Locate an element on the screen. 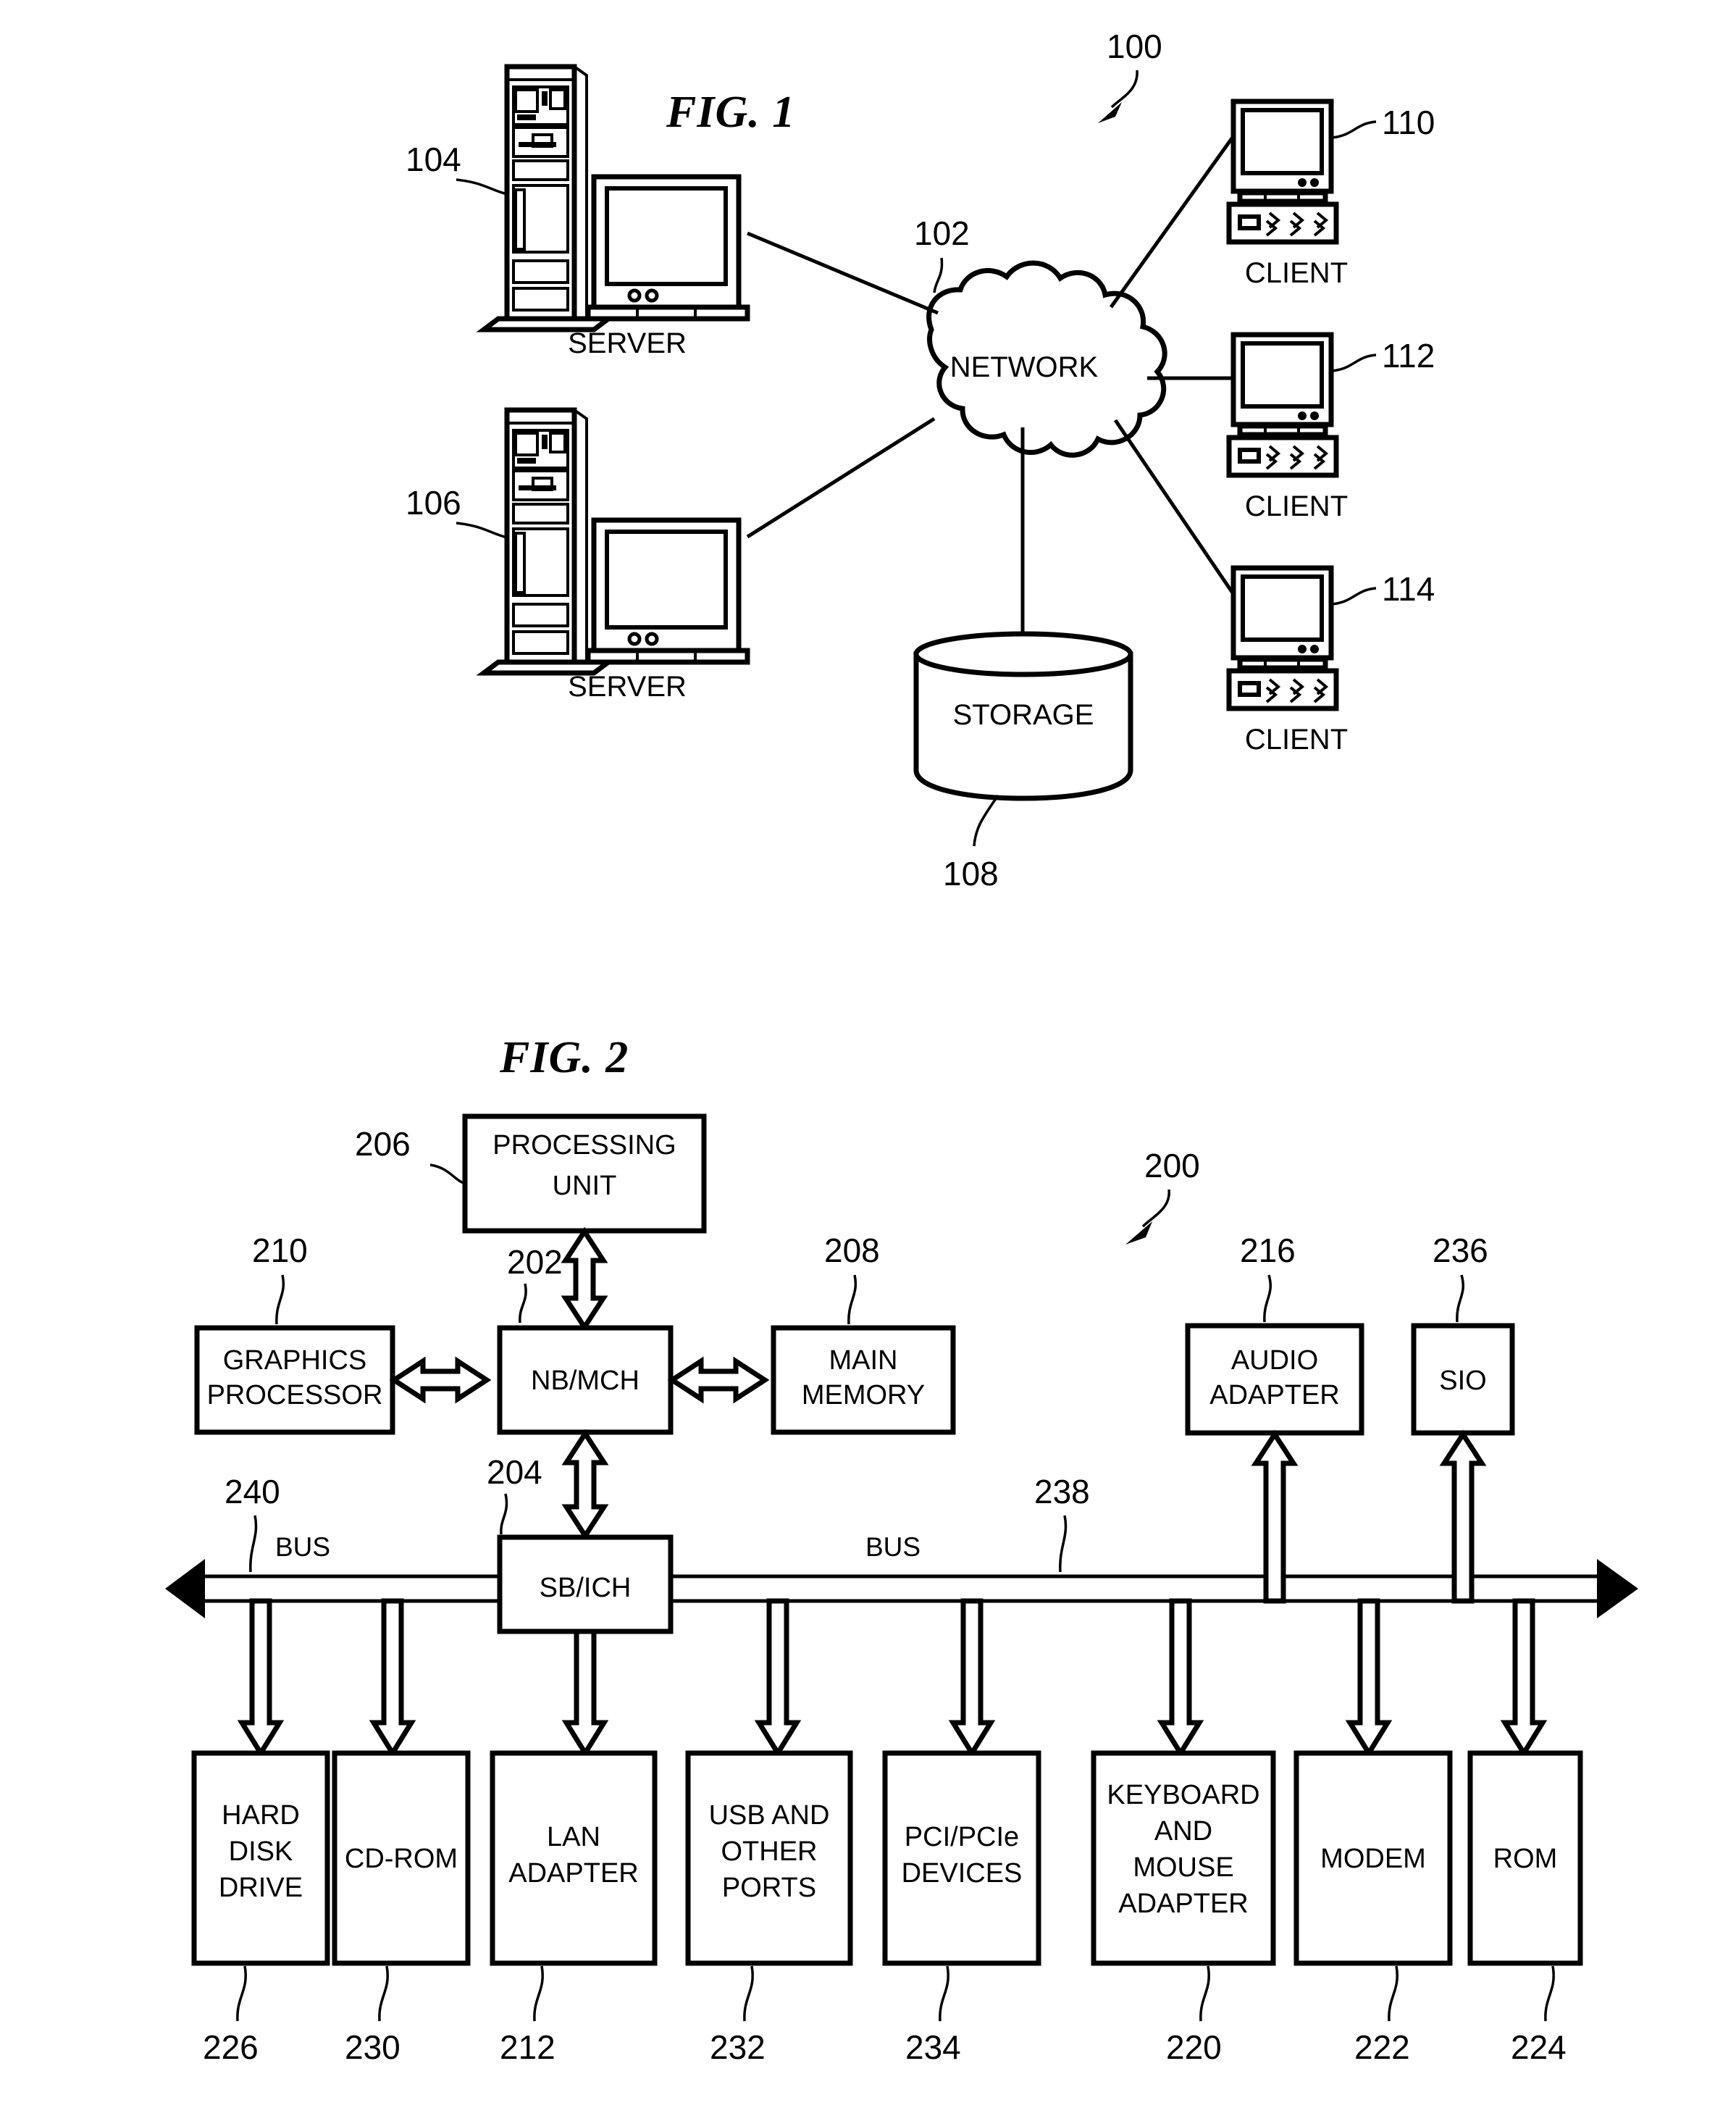 The height and width of the screenshot is (2103, 1736). server-104-label: SERVER is located at coordinates (627, 343).